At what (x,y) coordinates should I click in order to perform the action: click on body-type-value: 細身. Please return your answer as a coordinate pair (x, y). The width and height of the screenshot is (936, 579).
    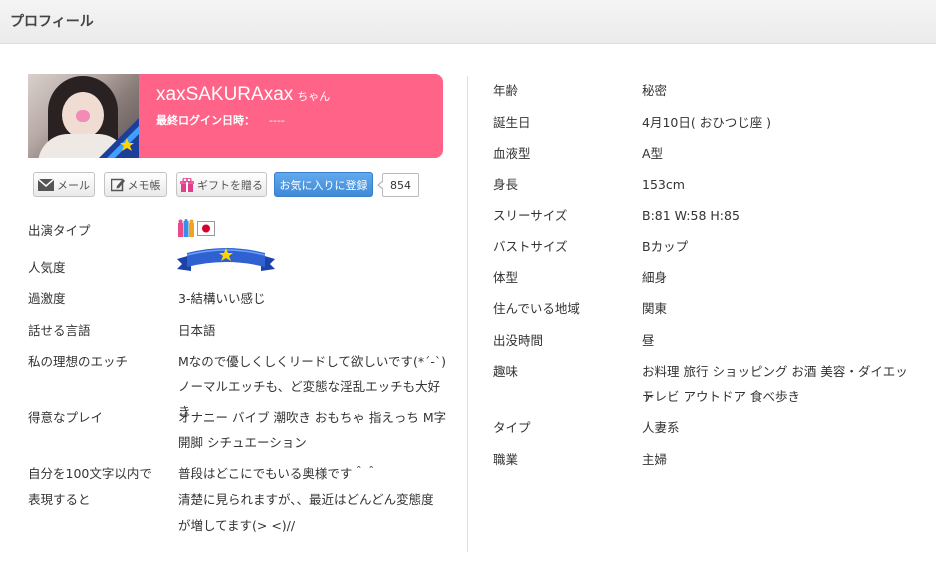
    Looking at the image, I should click on (655, 277).